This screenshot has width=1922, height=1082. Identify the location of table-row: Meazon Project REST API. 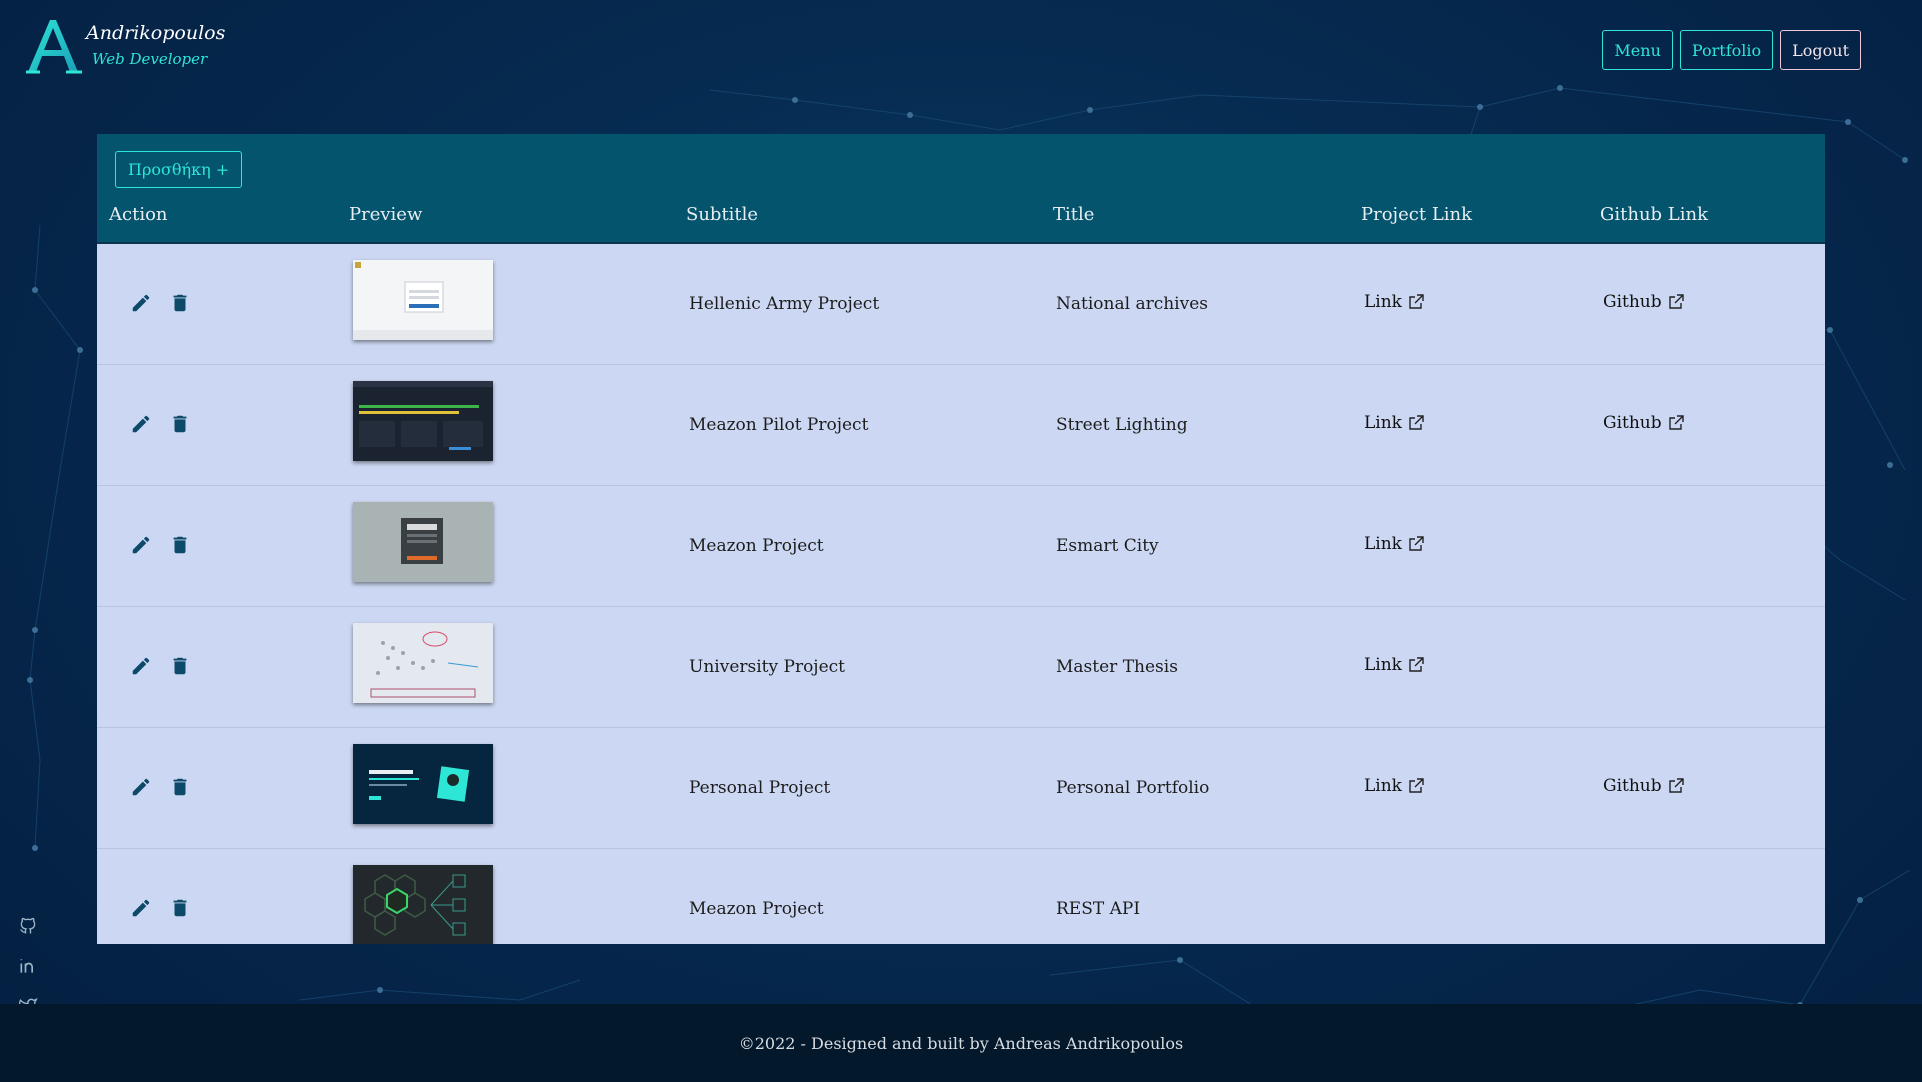
(961, 896).